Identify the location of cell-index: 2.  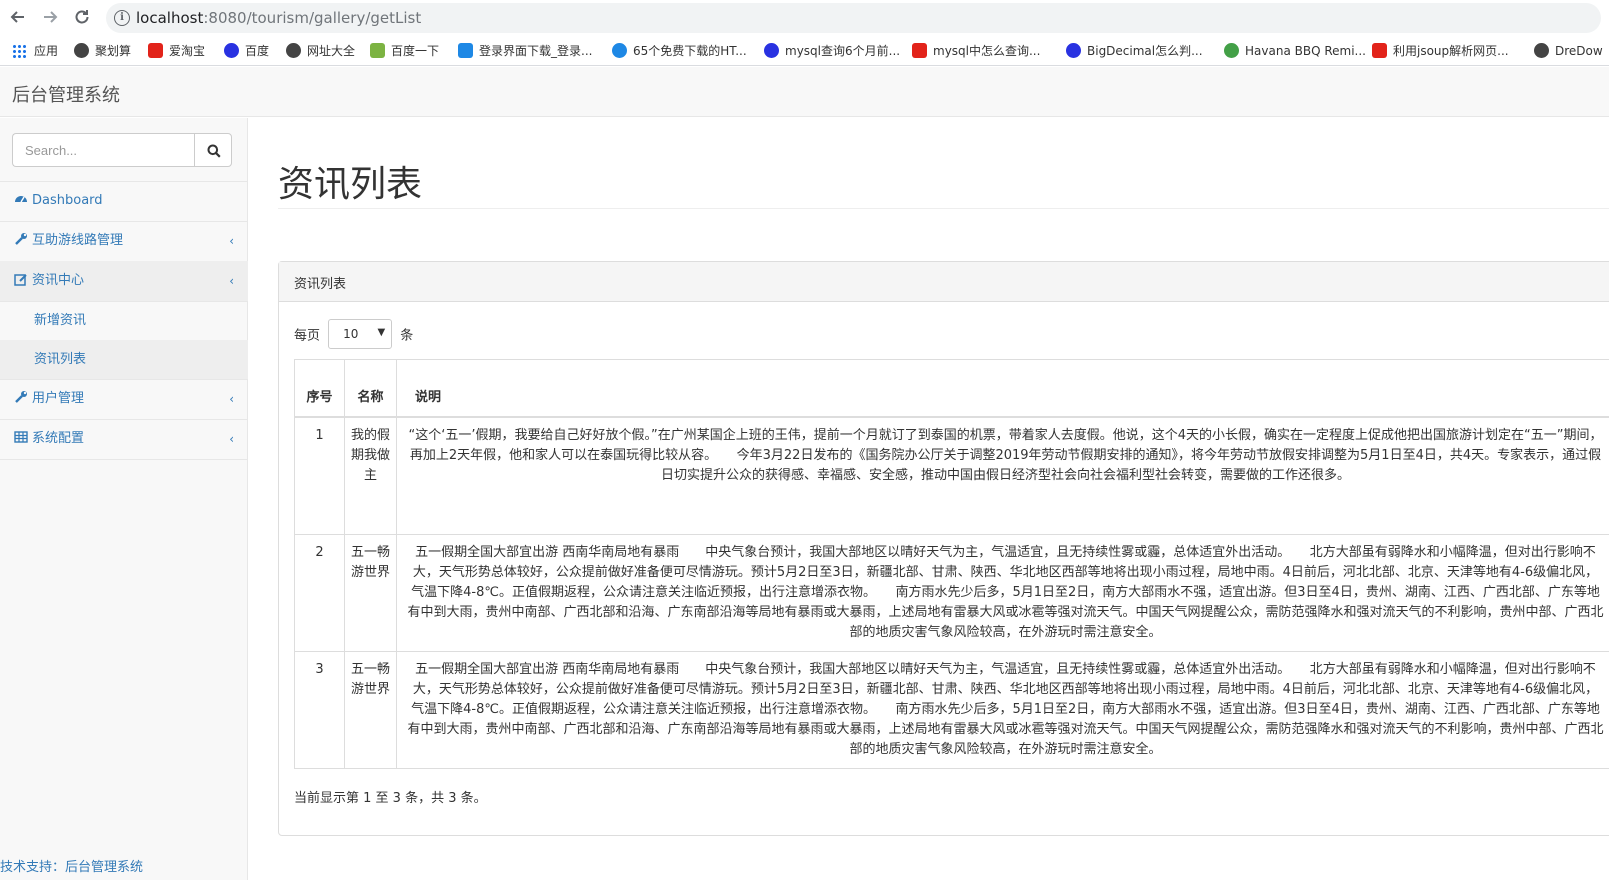
(319, 593).